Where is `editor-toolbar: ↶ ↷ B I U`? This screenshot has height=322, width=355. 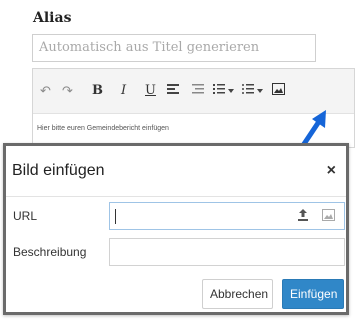 editor-toolbar: ↶ ↷ B I U is located at coordinates (193, 91).